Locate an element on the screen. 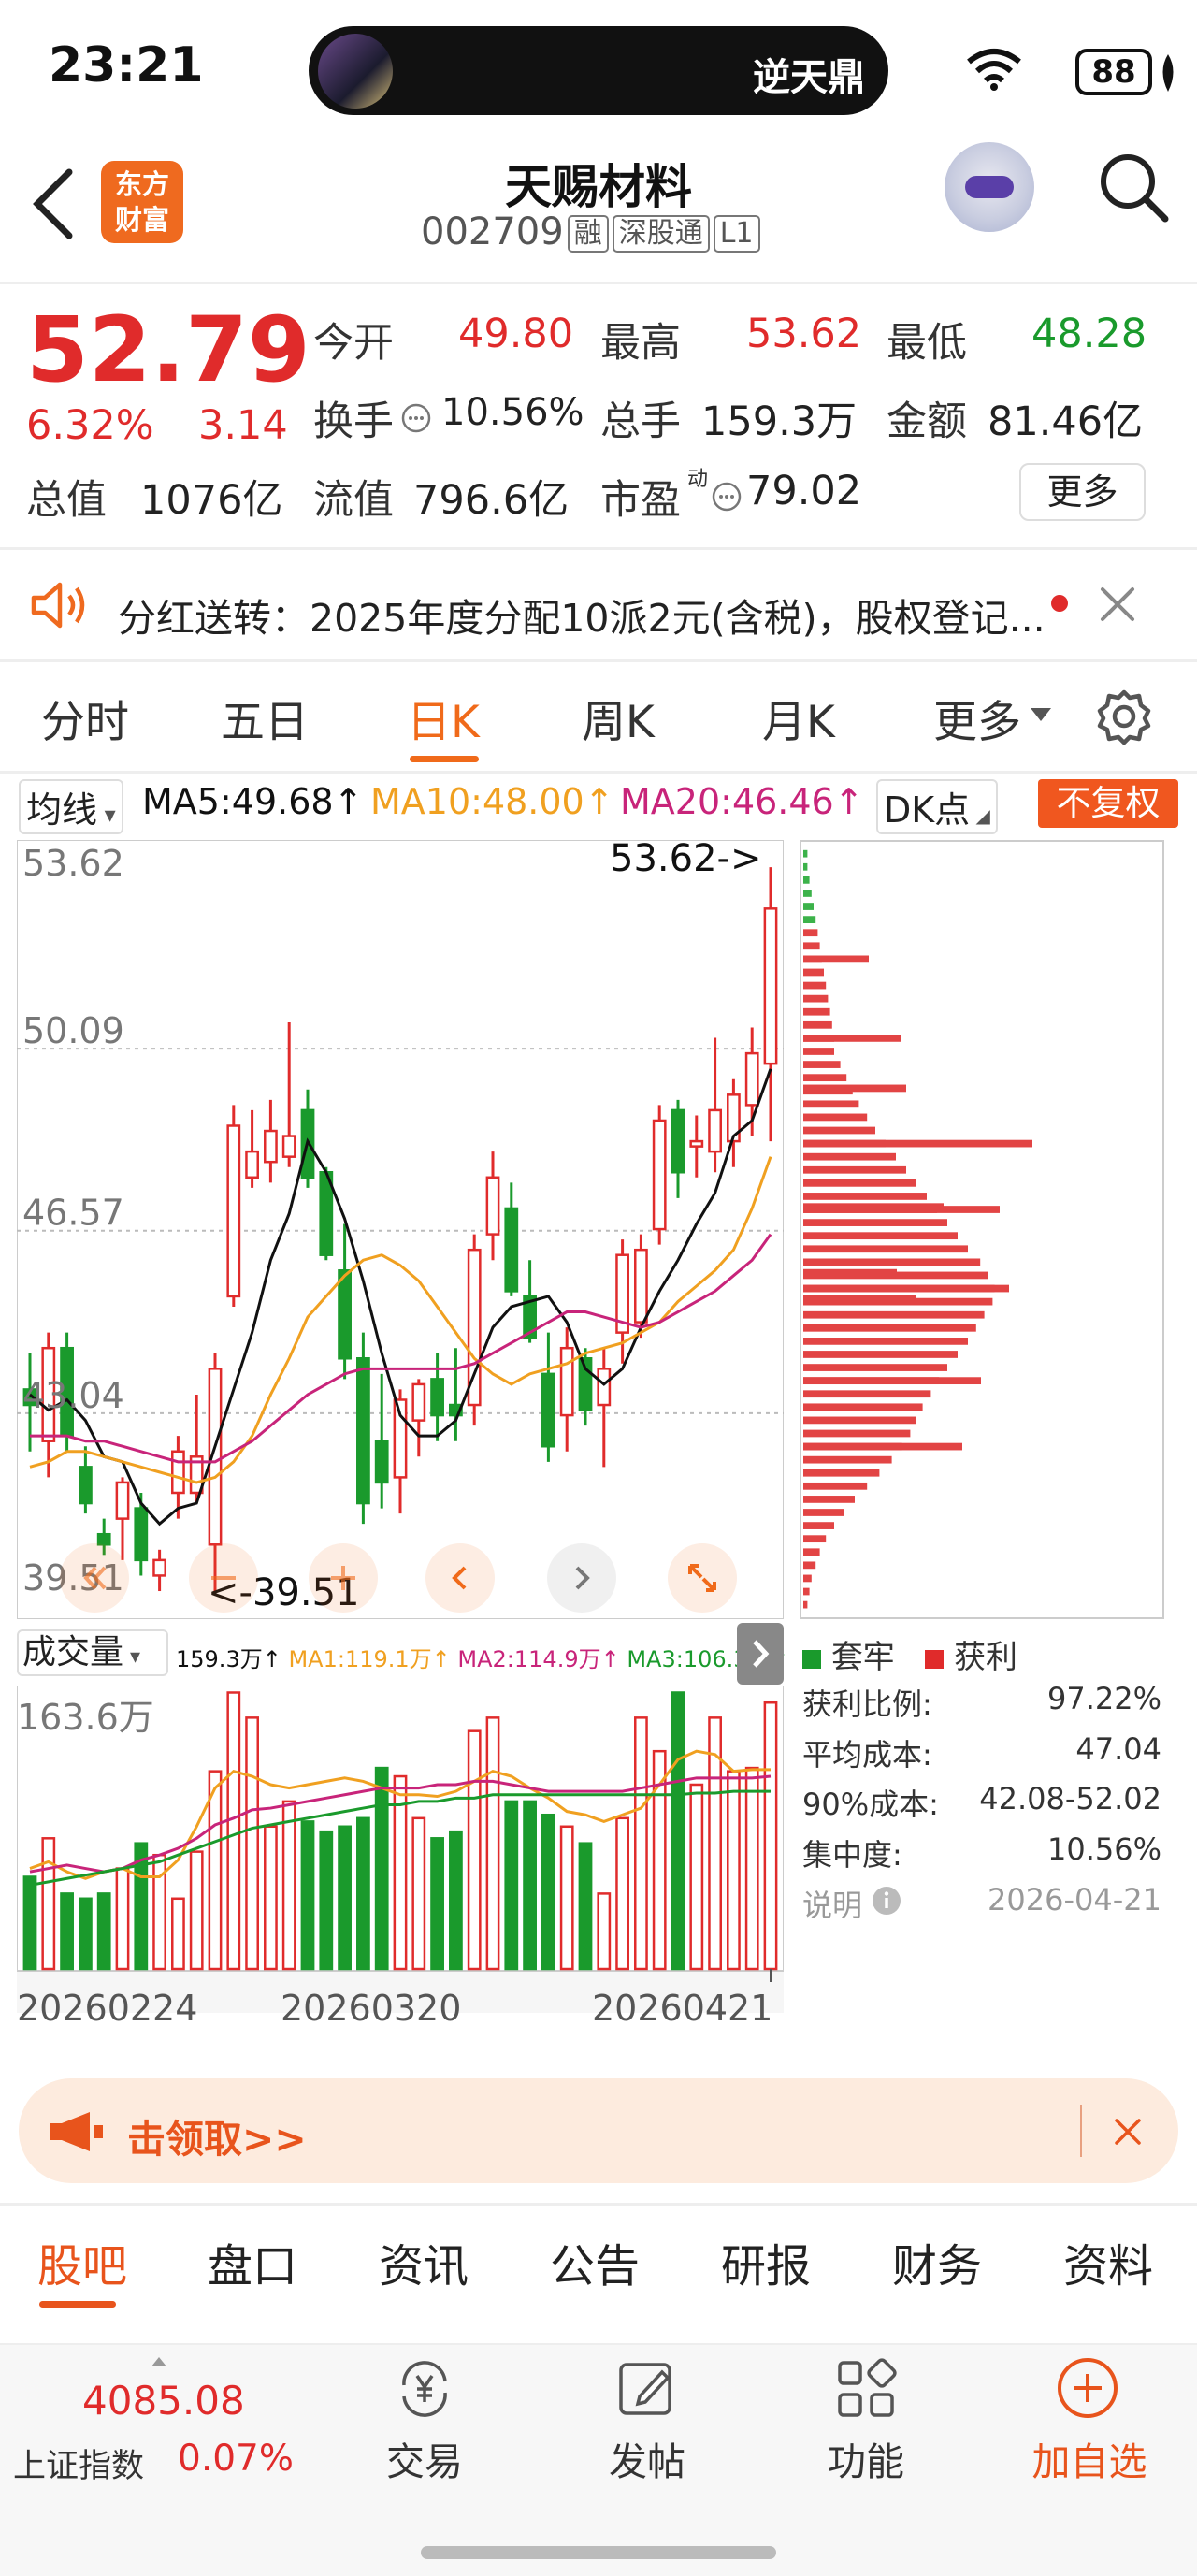 Image resolution: width=1197 pixels, height=2576 pixels. zoom-out-button is located at coordinates (94, 1578).